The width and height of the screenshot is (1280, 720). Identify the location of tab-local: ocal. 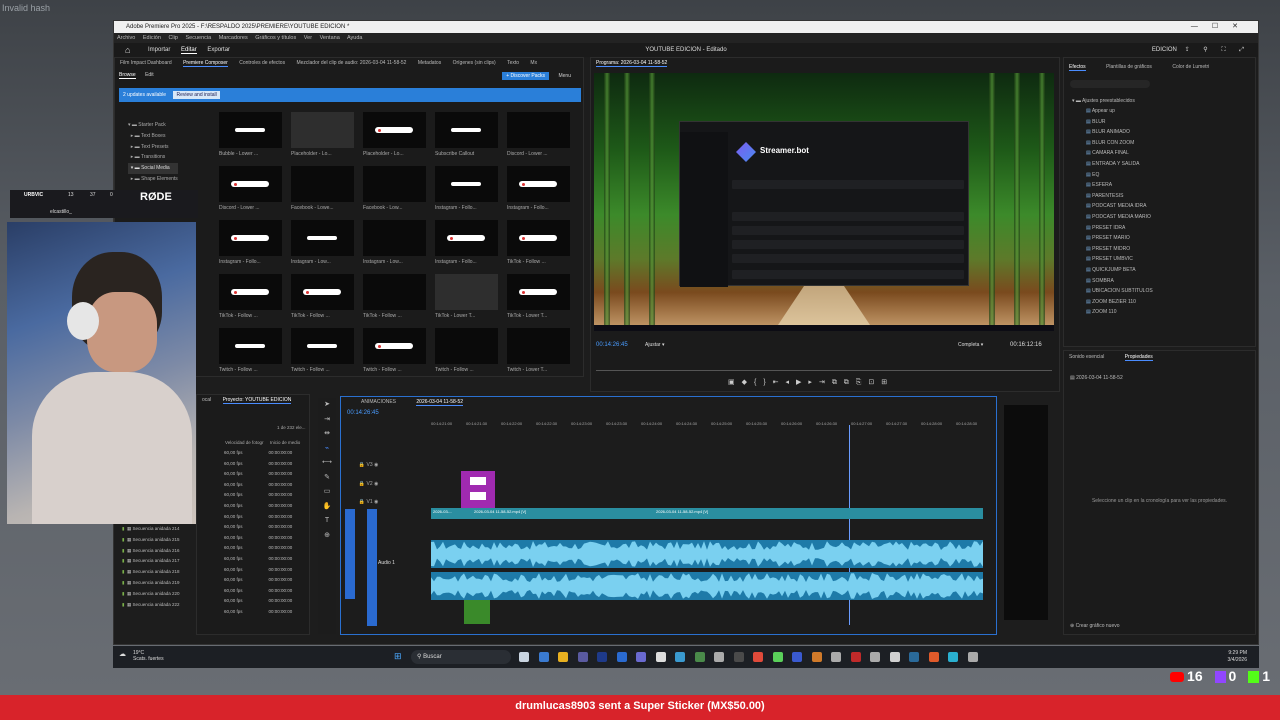
(206, 400).